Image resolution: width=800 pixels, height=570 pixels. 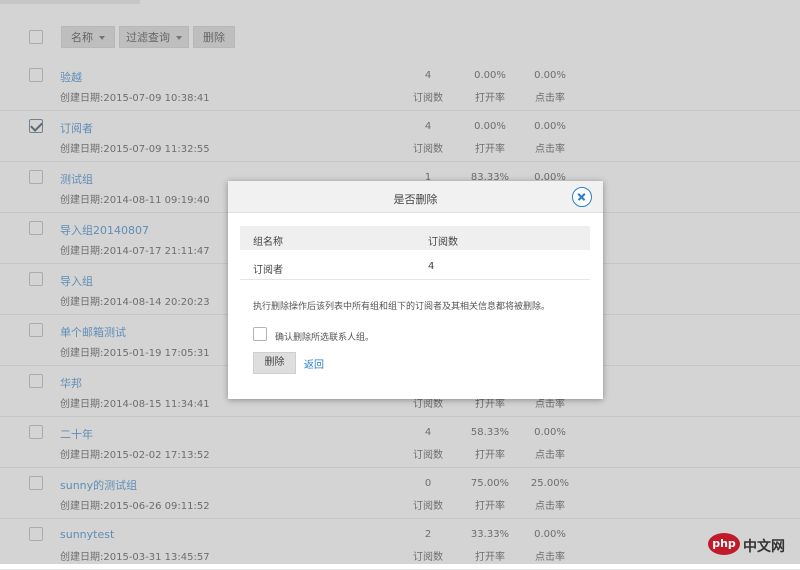 I want to click on dialog-title: 是否删除, so click(x=415, y=199).